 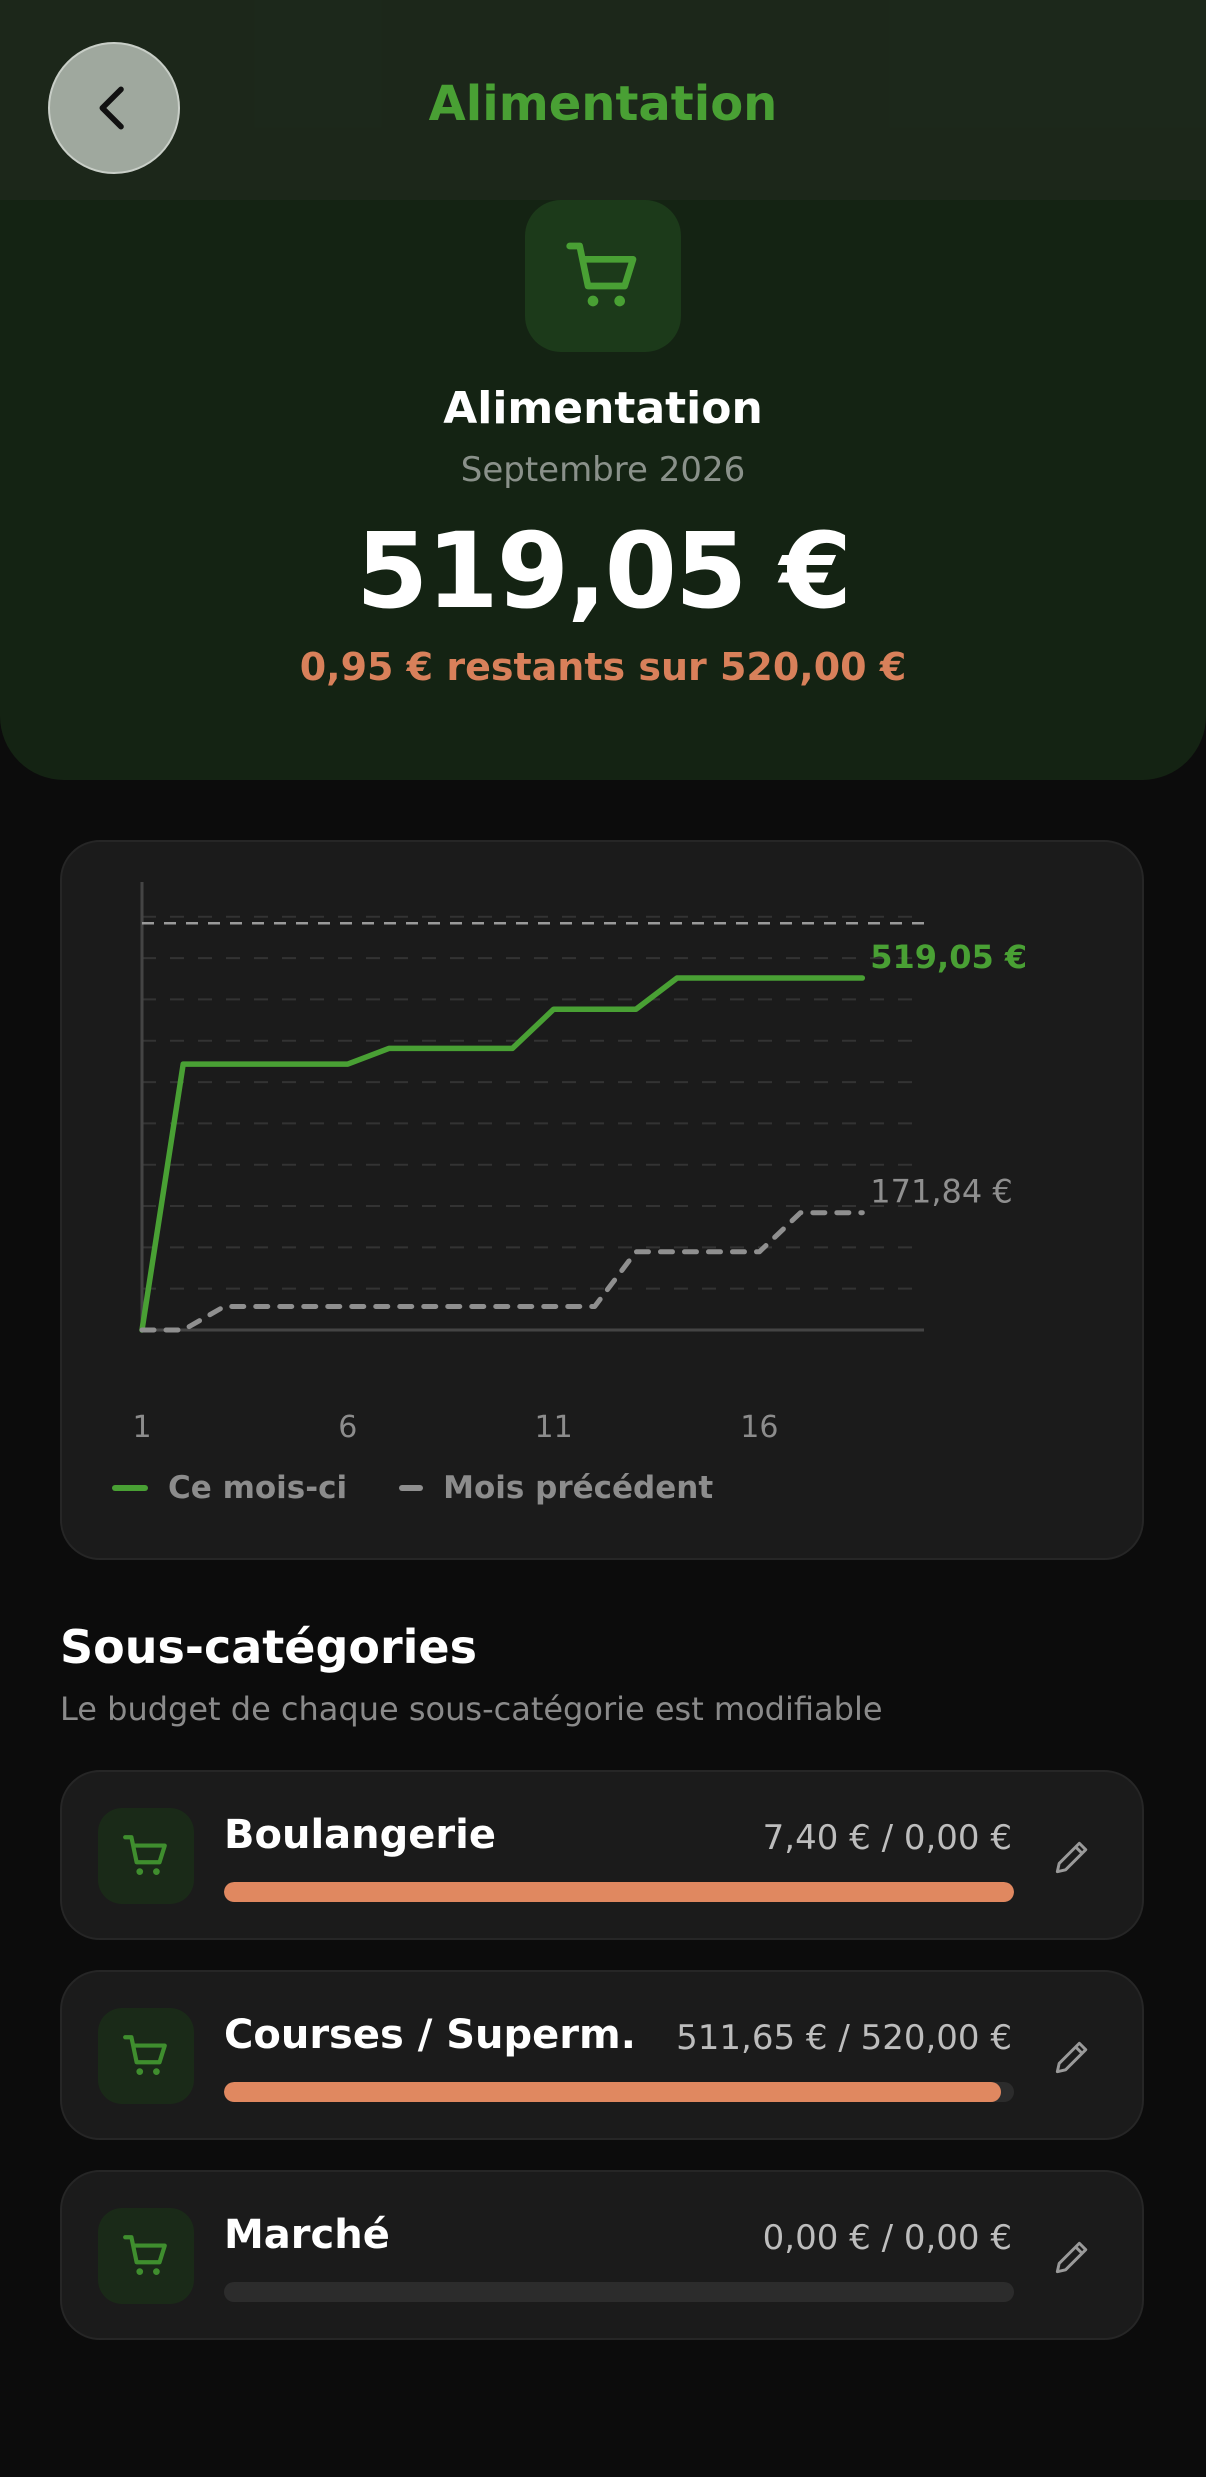 What do you see at coordinates (603, 104) in the screenshot?
I see `page-title: Alimentation` at bounding box center [603, 104].